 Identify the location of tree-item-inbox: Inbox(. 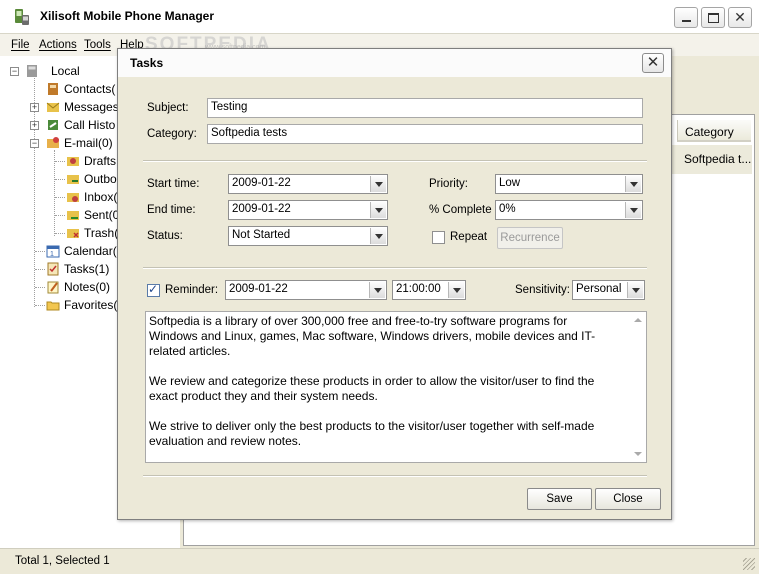
(91, 197).